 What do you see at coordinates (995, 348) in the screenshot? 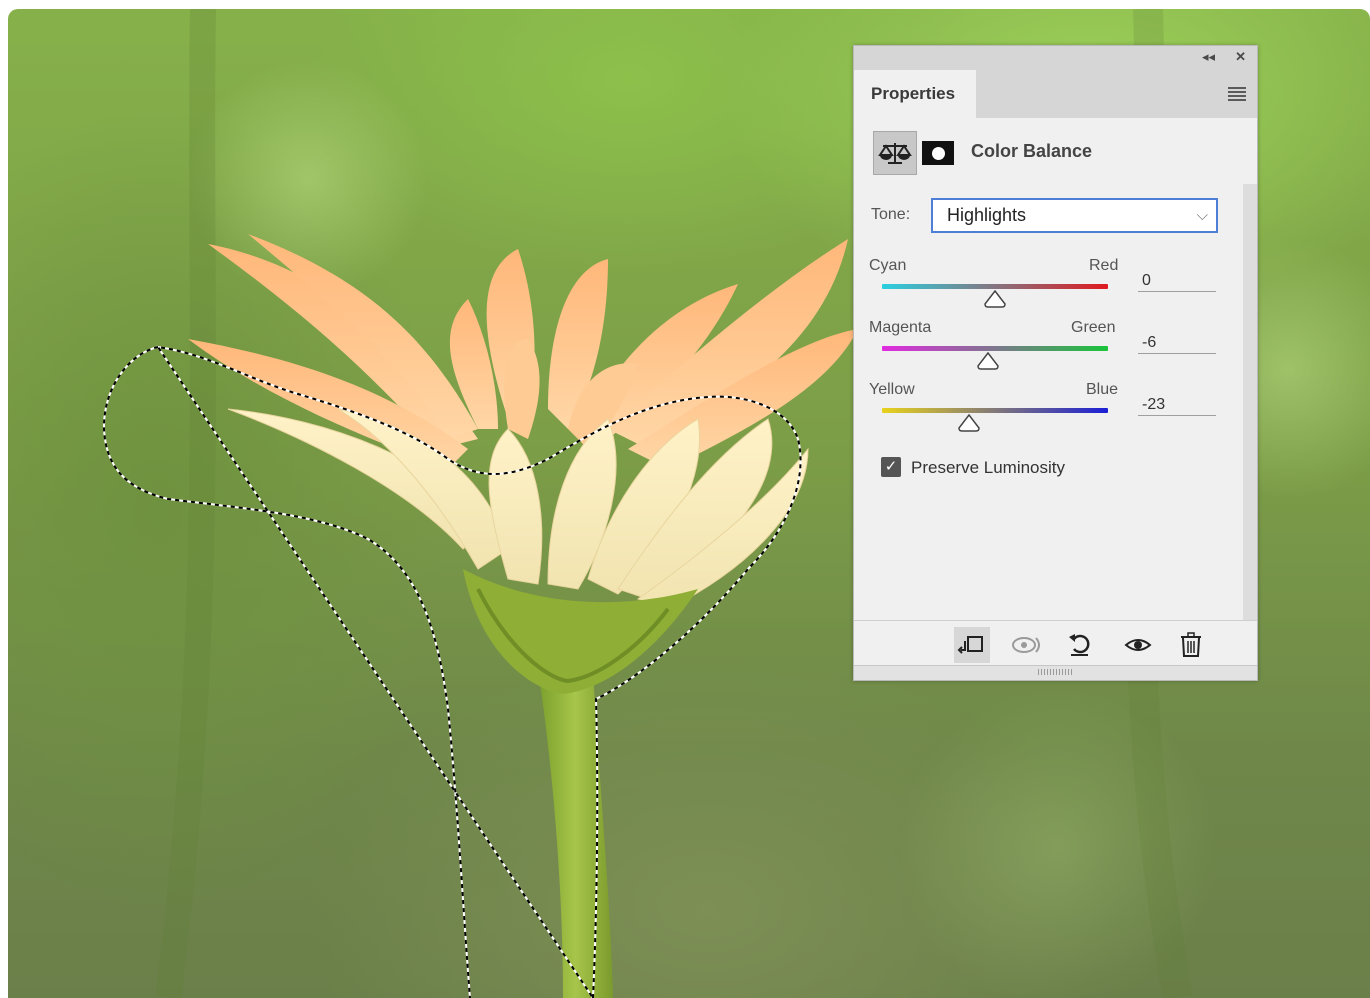
I see `magenta-green-slider` at bounding box center [995, 348].